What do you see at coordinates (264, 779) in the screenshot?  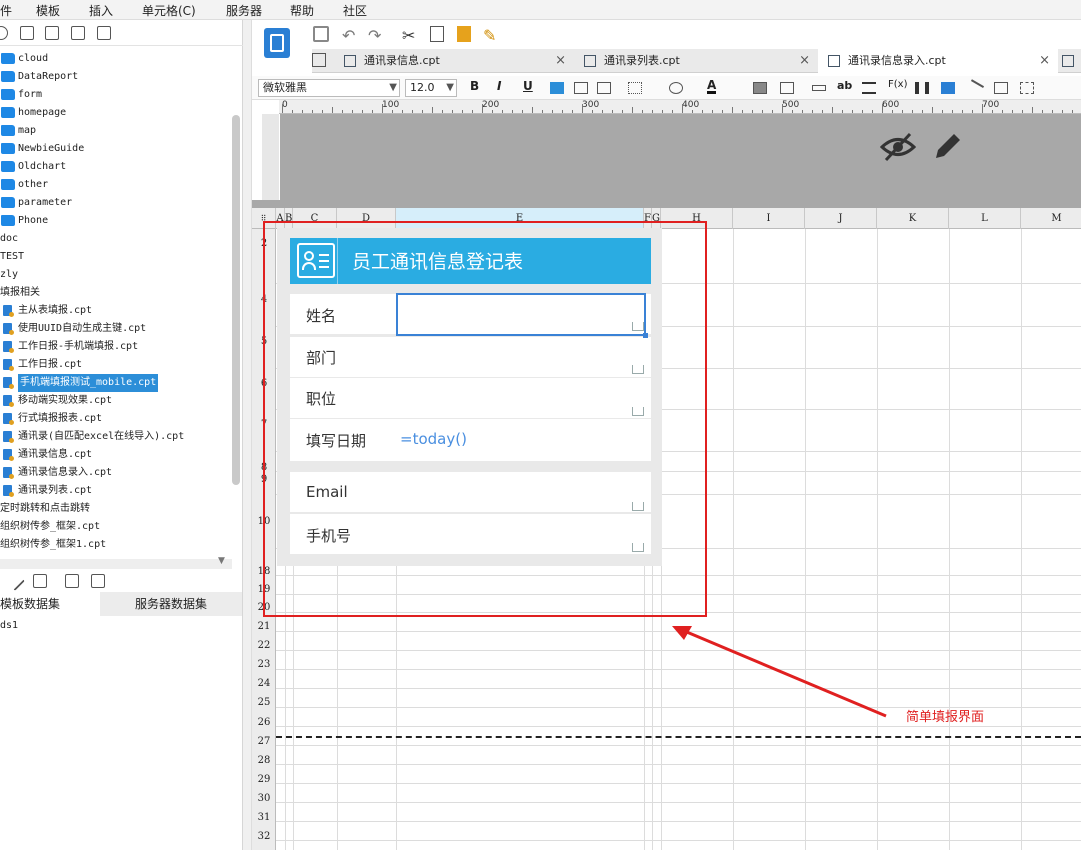 I see `row-number: 29` at bounding box center [264, 779].